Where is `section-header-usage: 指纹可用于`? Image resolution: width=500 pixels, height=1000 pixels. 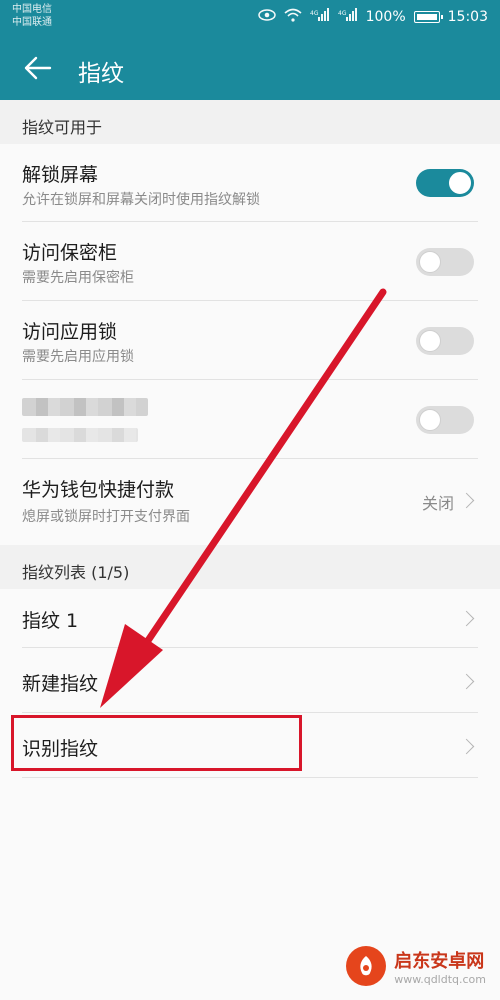
section-header-usage: 指纹可用于 is located at coordinates (250, 122).